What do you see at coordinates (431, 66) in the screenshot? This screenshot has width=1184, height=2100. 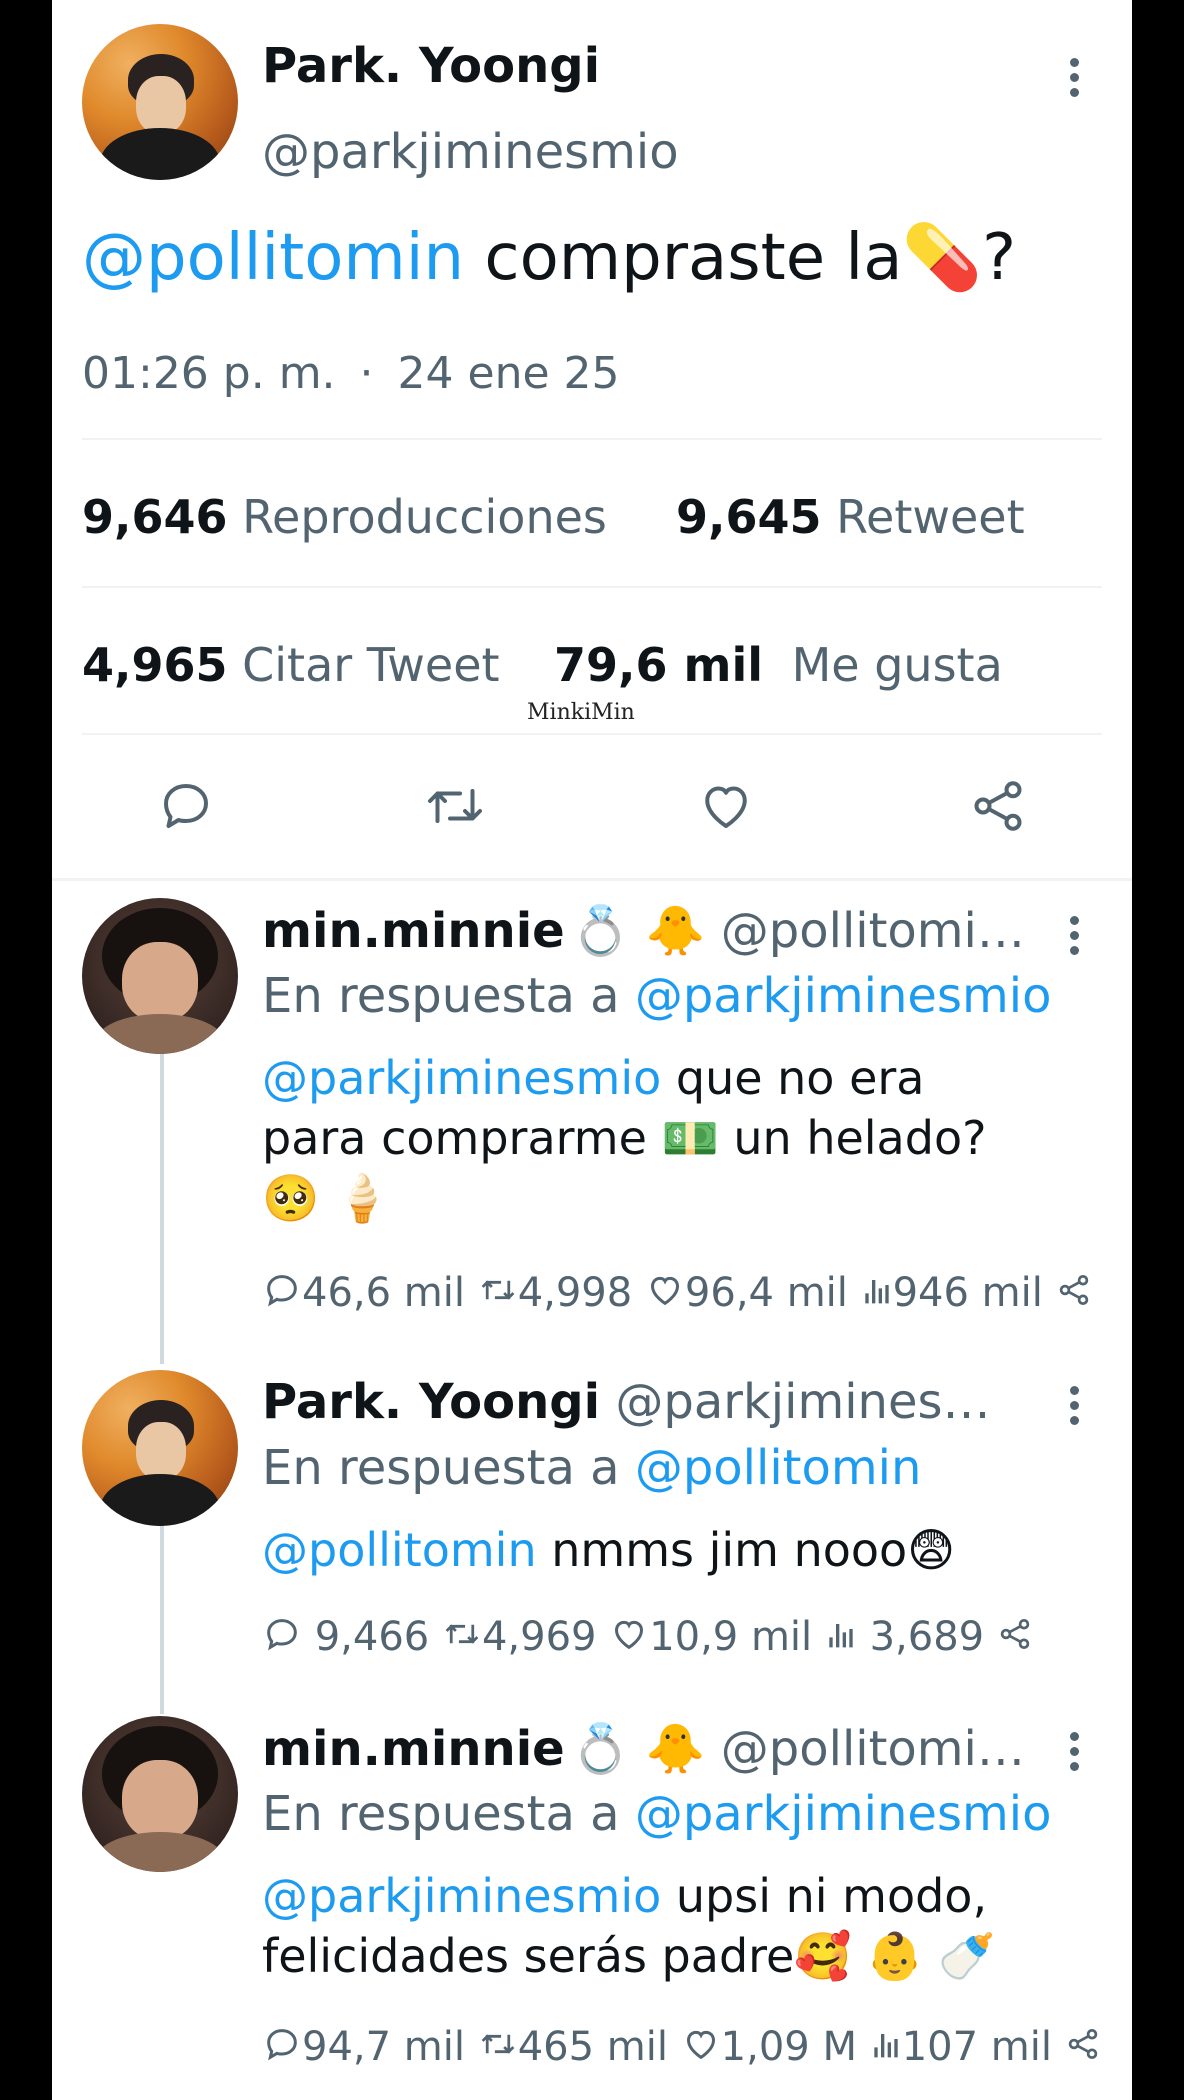 I see `author-name: Park. Yoongi` at bounding box center [431, 66].